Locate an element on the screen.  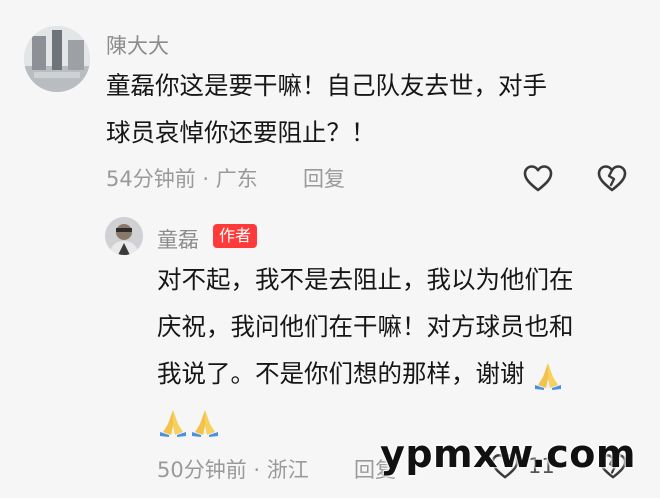
comment-text-line: 童磊你这是要干嘛！自己队友去世，对手 is located at coordinates (326, 85).